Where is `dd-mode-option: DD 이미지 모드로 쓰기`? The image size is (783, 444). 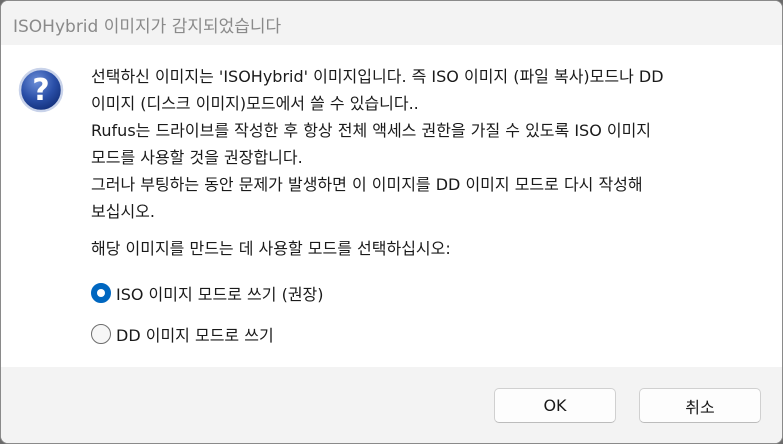 dd-mode-option: DD 이미지 모드로 쓰기 is located at coordinates (182, 334).